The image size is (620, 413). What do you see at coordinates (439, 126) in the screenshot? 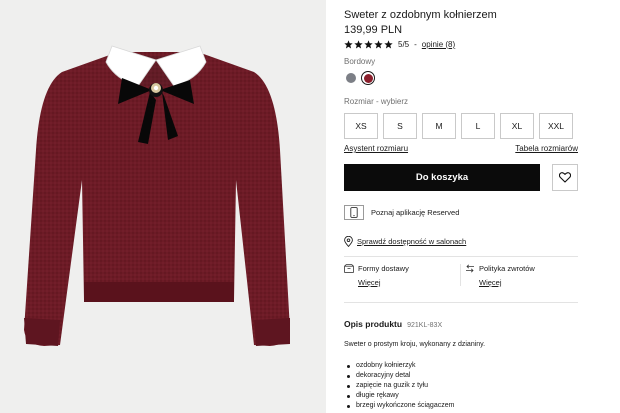
I see `size-option-m: M` at bounding box center [439, 126].